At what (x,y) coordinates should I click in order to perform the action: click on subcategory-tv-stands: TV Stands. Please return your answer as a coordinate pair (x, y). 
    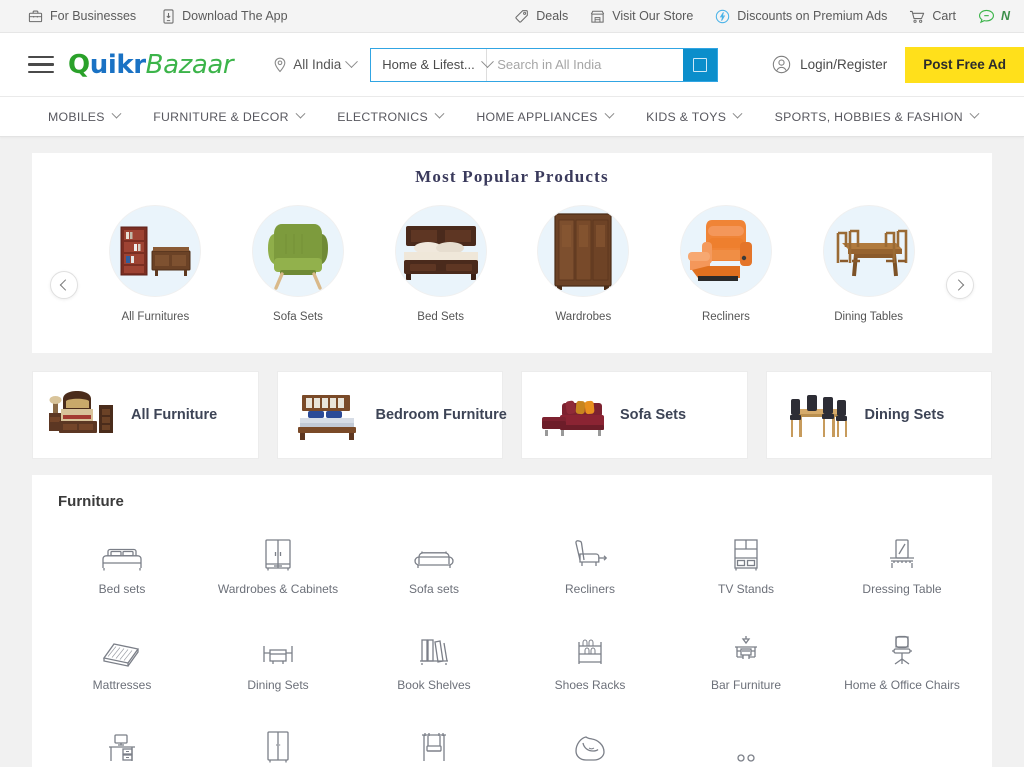
    Looking at the image, I should click on (746, 561).